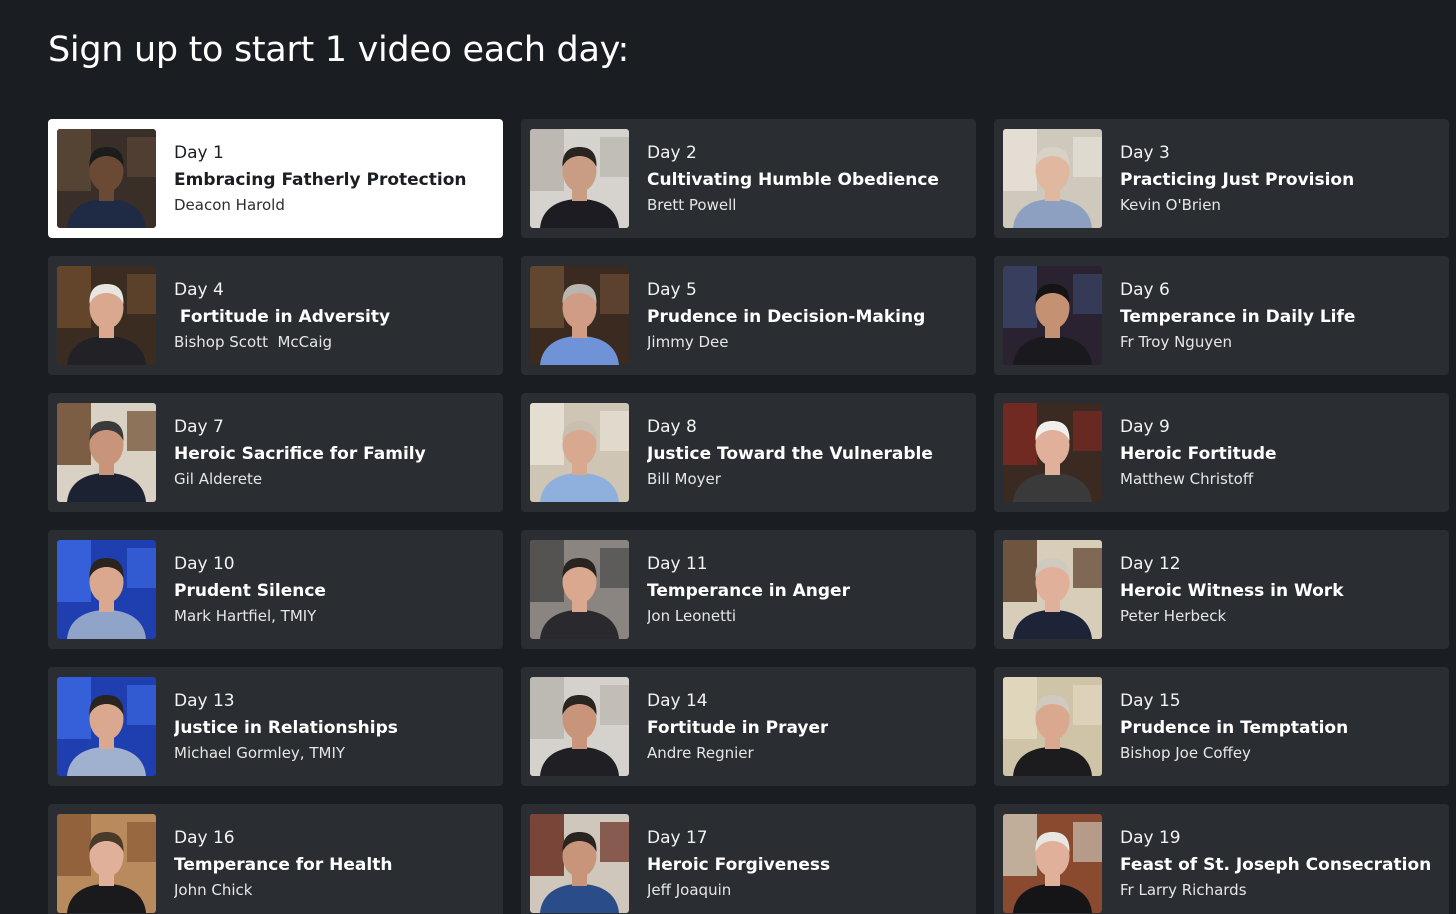 Image resolution: width=1456 pixels, height=914 pixels. I want to click on video-info: Day 14 Fortitude in Prayer Andre Regnier, so click(737, 726).